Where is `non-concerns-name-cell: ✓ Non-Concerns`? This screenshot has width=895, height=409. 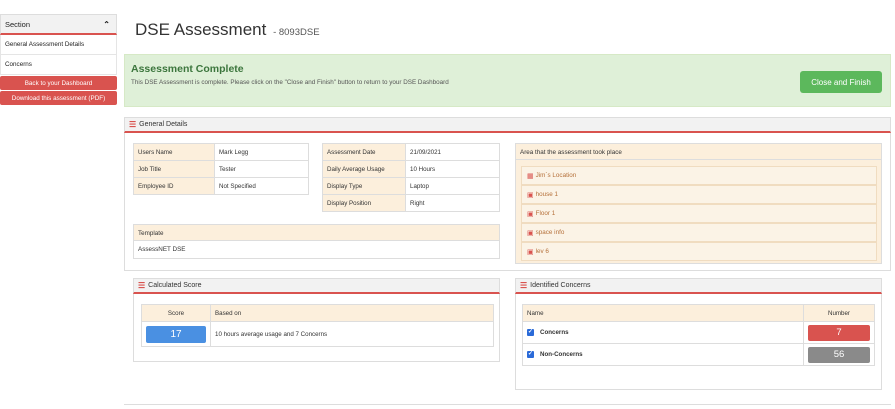
non-concerns-name-cell: ✓ Non-Concerns is located at coordinates (663, 354).